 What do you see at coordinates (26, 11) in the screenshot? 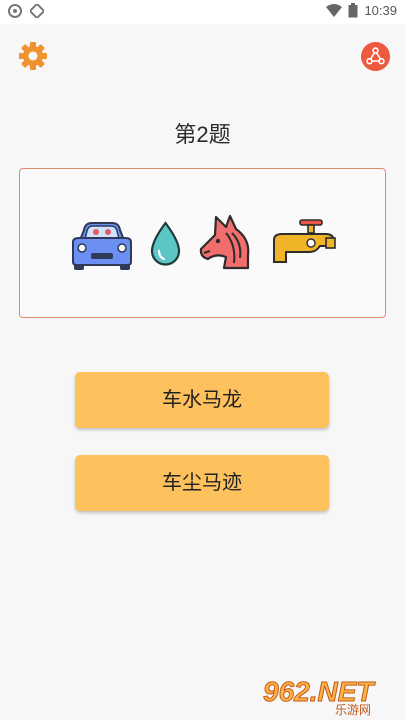
I see `status-notifications` at bounding box center [26, 11].